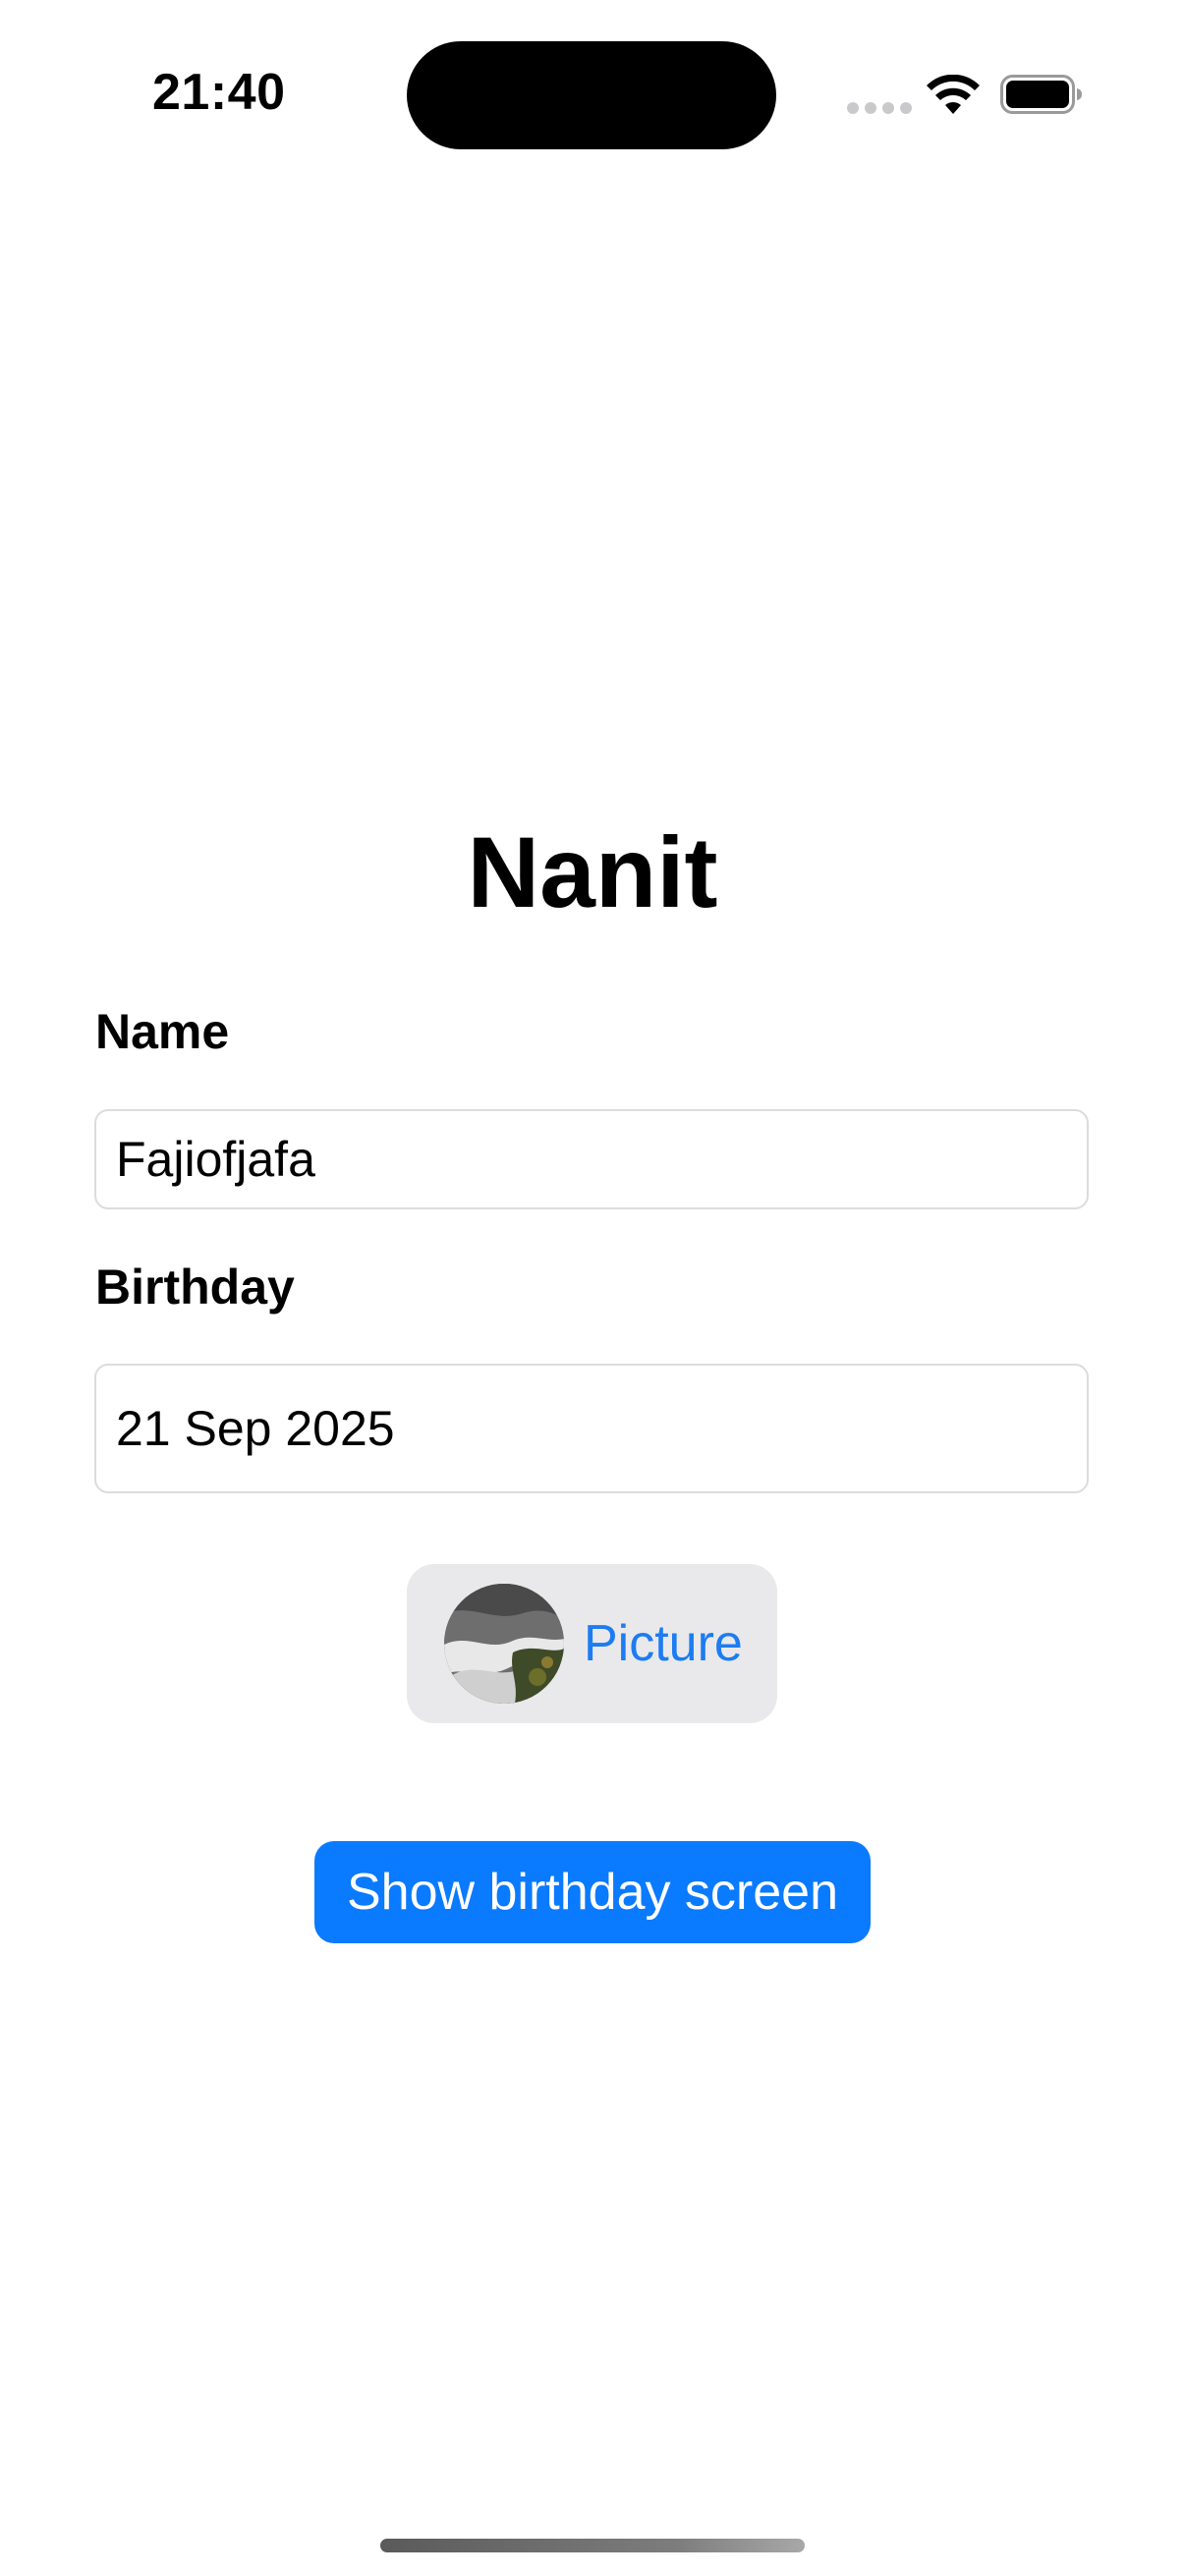  What do you see at coordinates (592, 1428) in the screenshot?
I see `birthday-field: 21 Sep 2025` at bounding box center [592, 1428].